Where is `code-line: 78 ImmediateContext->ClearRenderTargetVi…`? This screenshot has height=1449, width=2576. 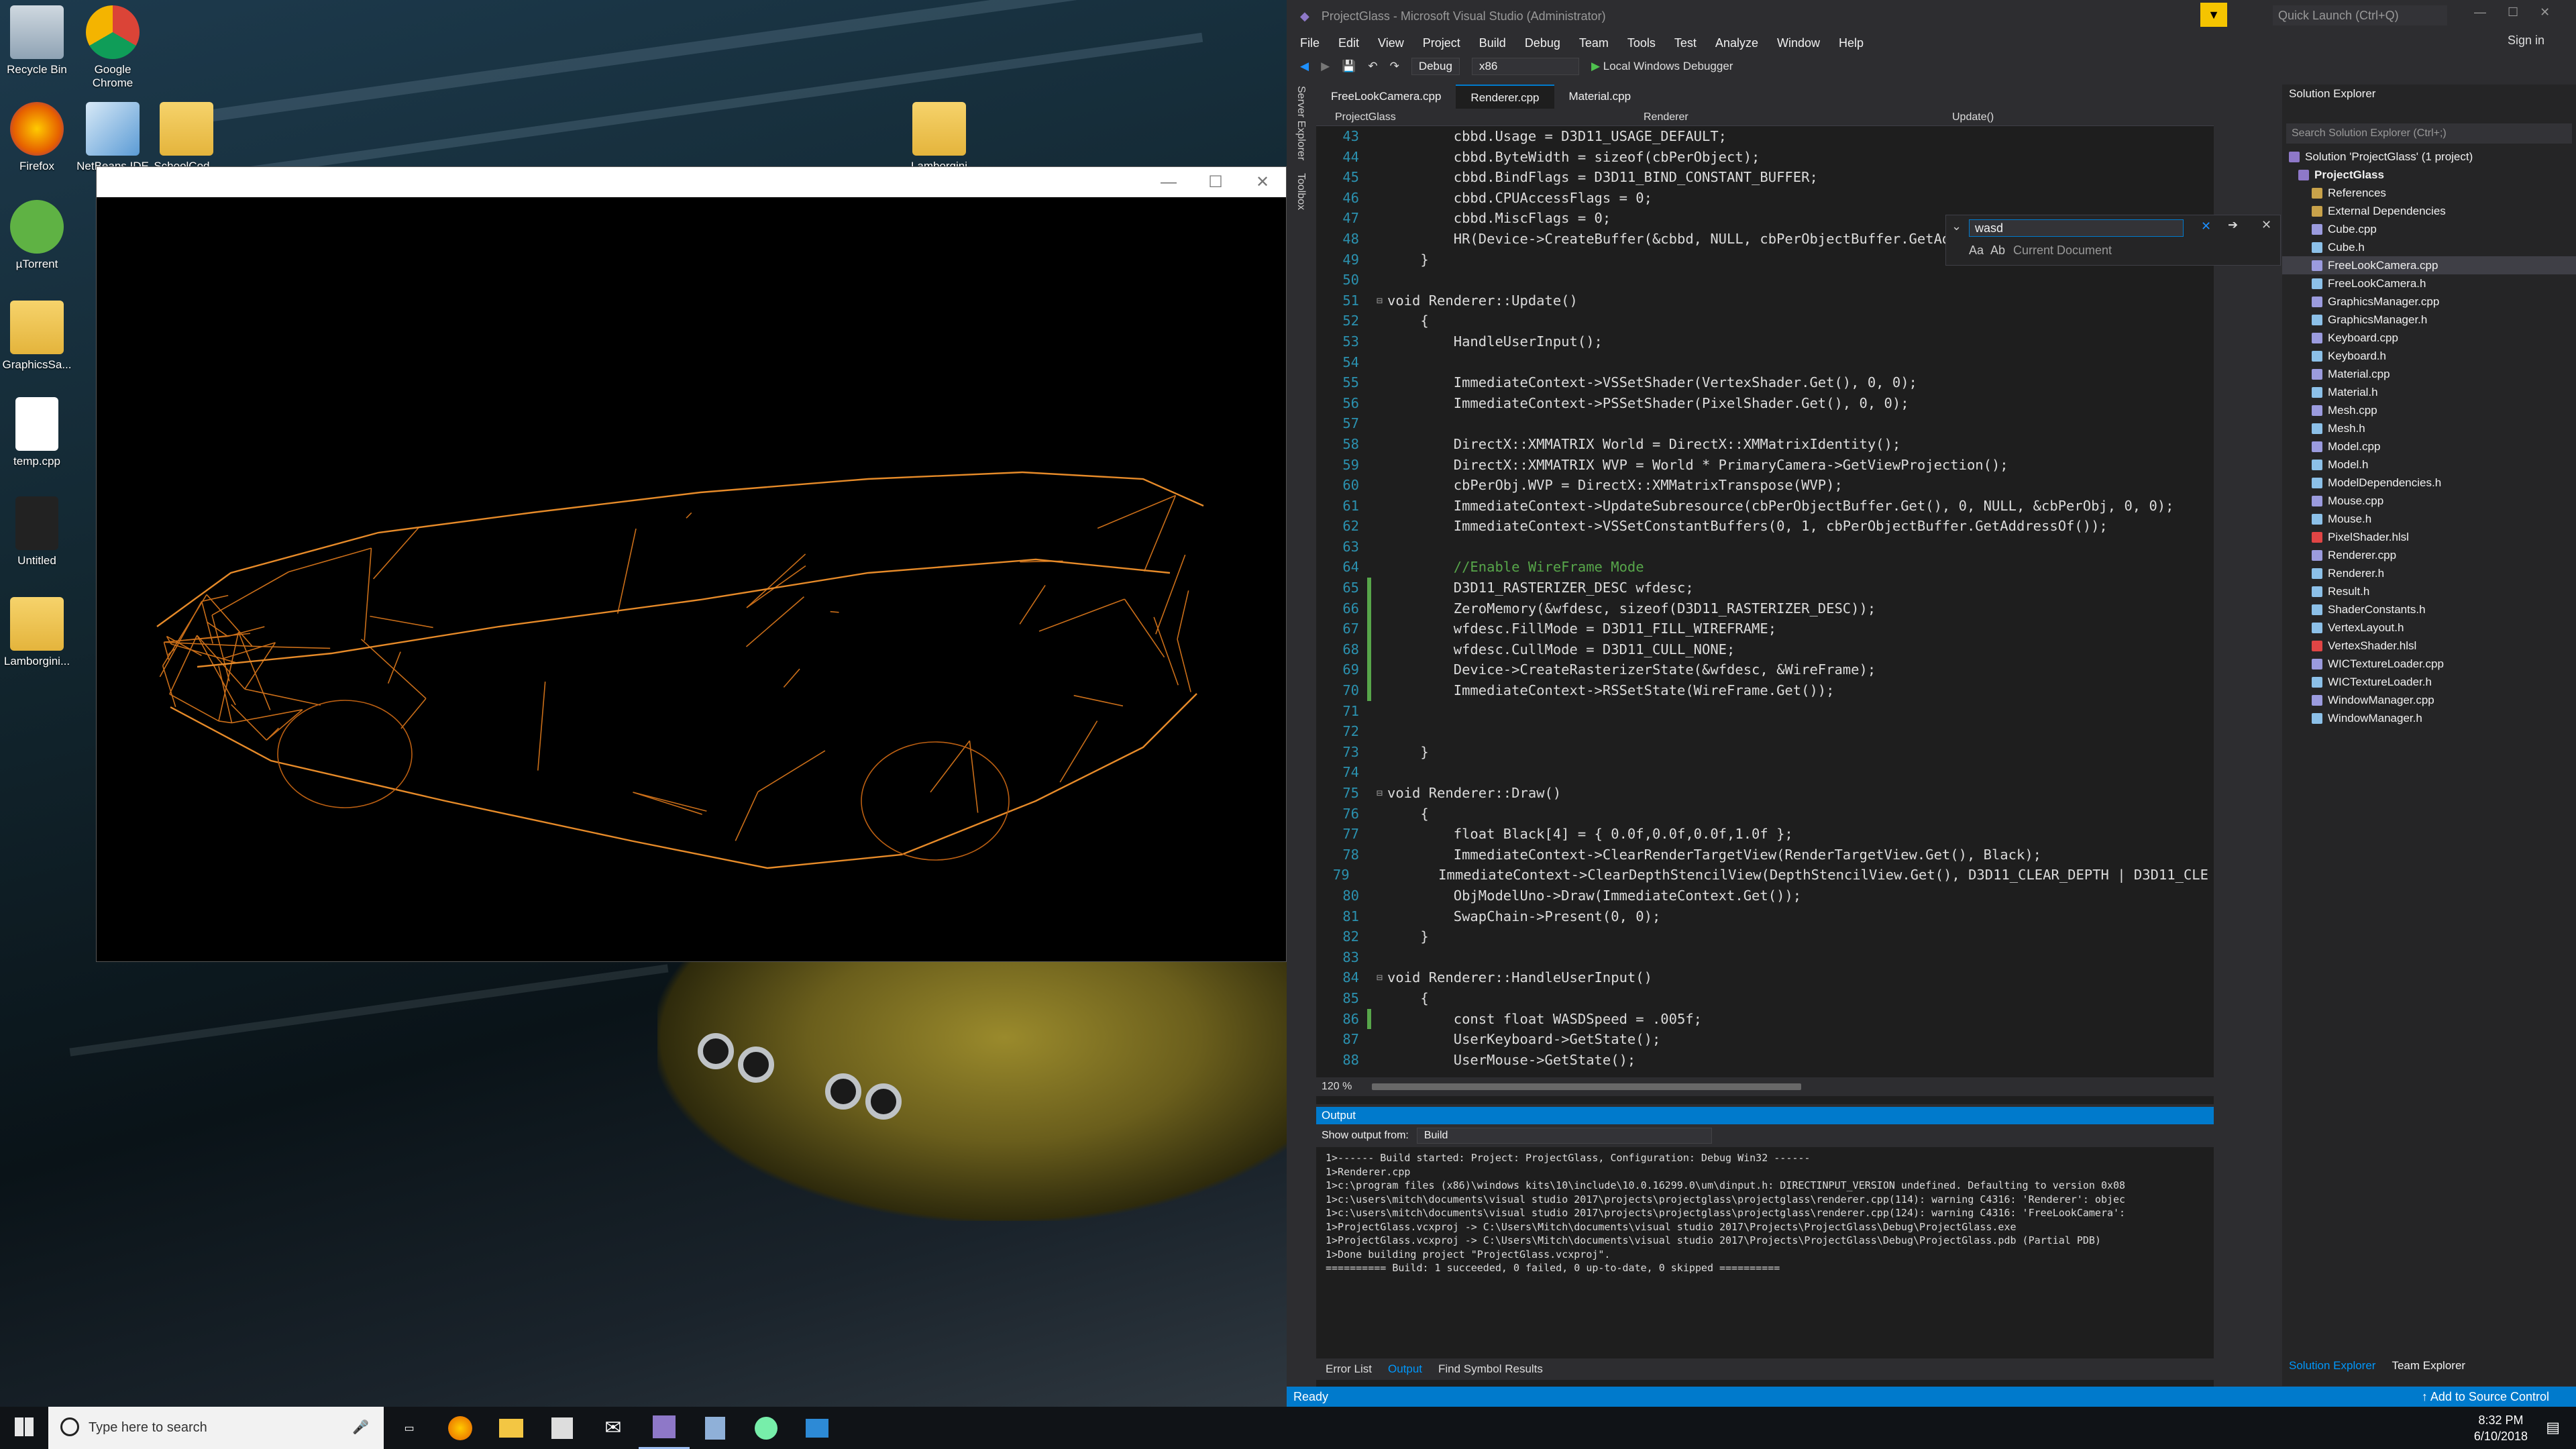
code-line: 78 ImmediateContext->ClearRenderTargetVi… is located at coordinates (1762, 855).